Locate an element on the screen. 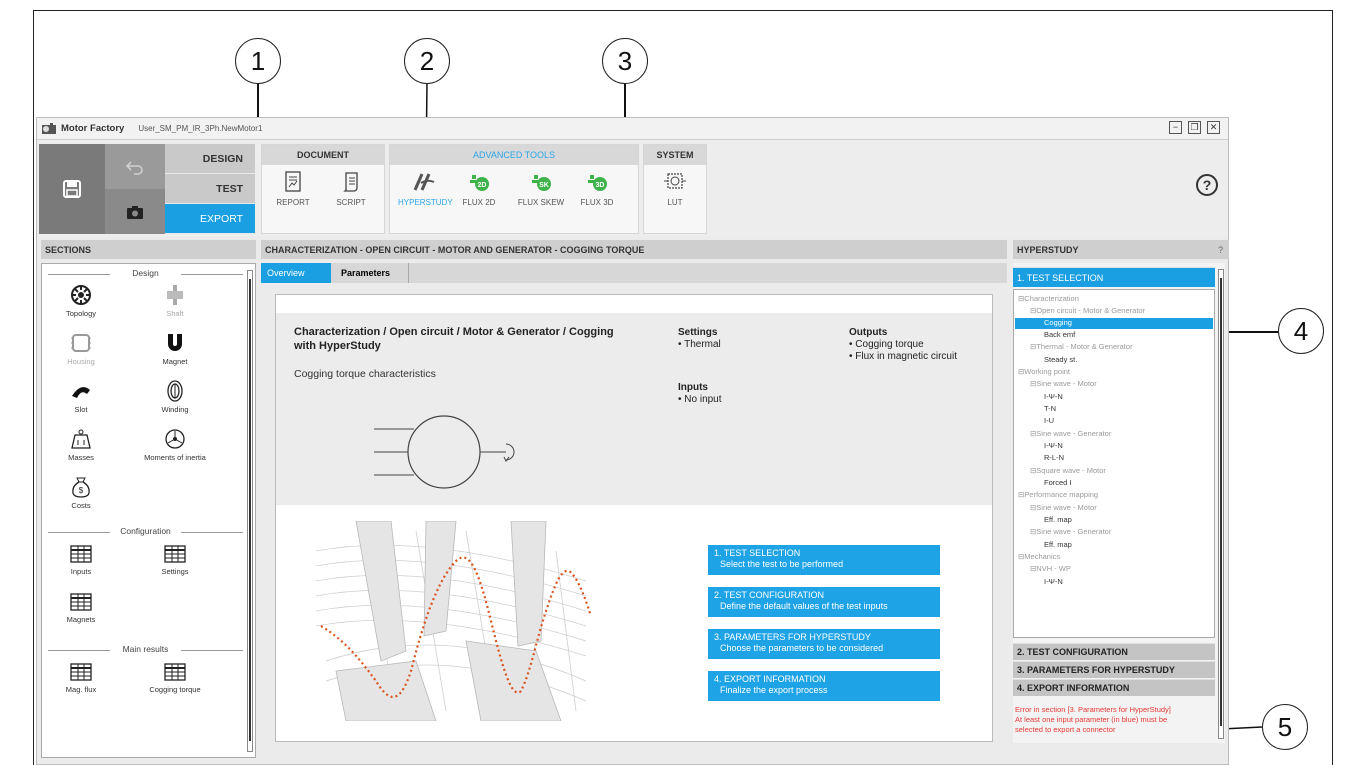 Image resolution: width=1347 pixels, height=765 pixels. save-icon is located at coordinates (72, 189).